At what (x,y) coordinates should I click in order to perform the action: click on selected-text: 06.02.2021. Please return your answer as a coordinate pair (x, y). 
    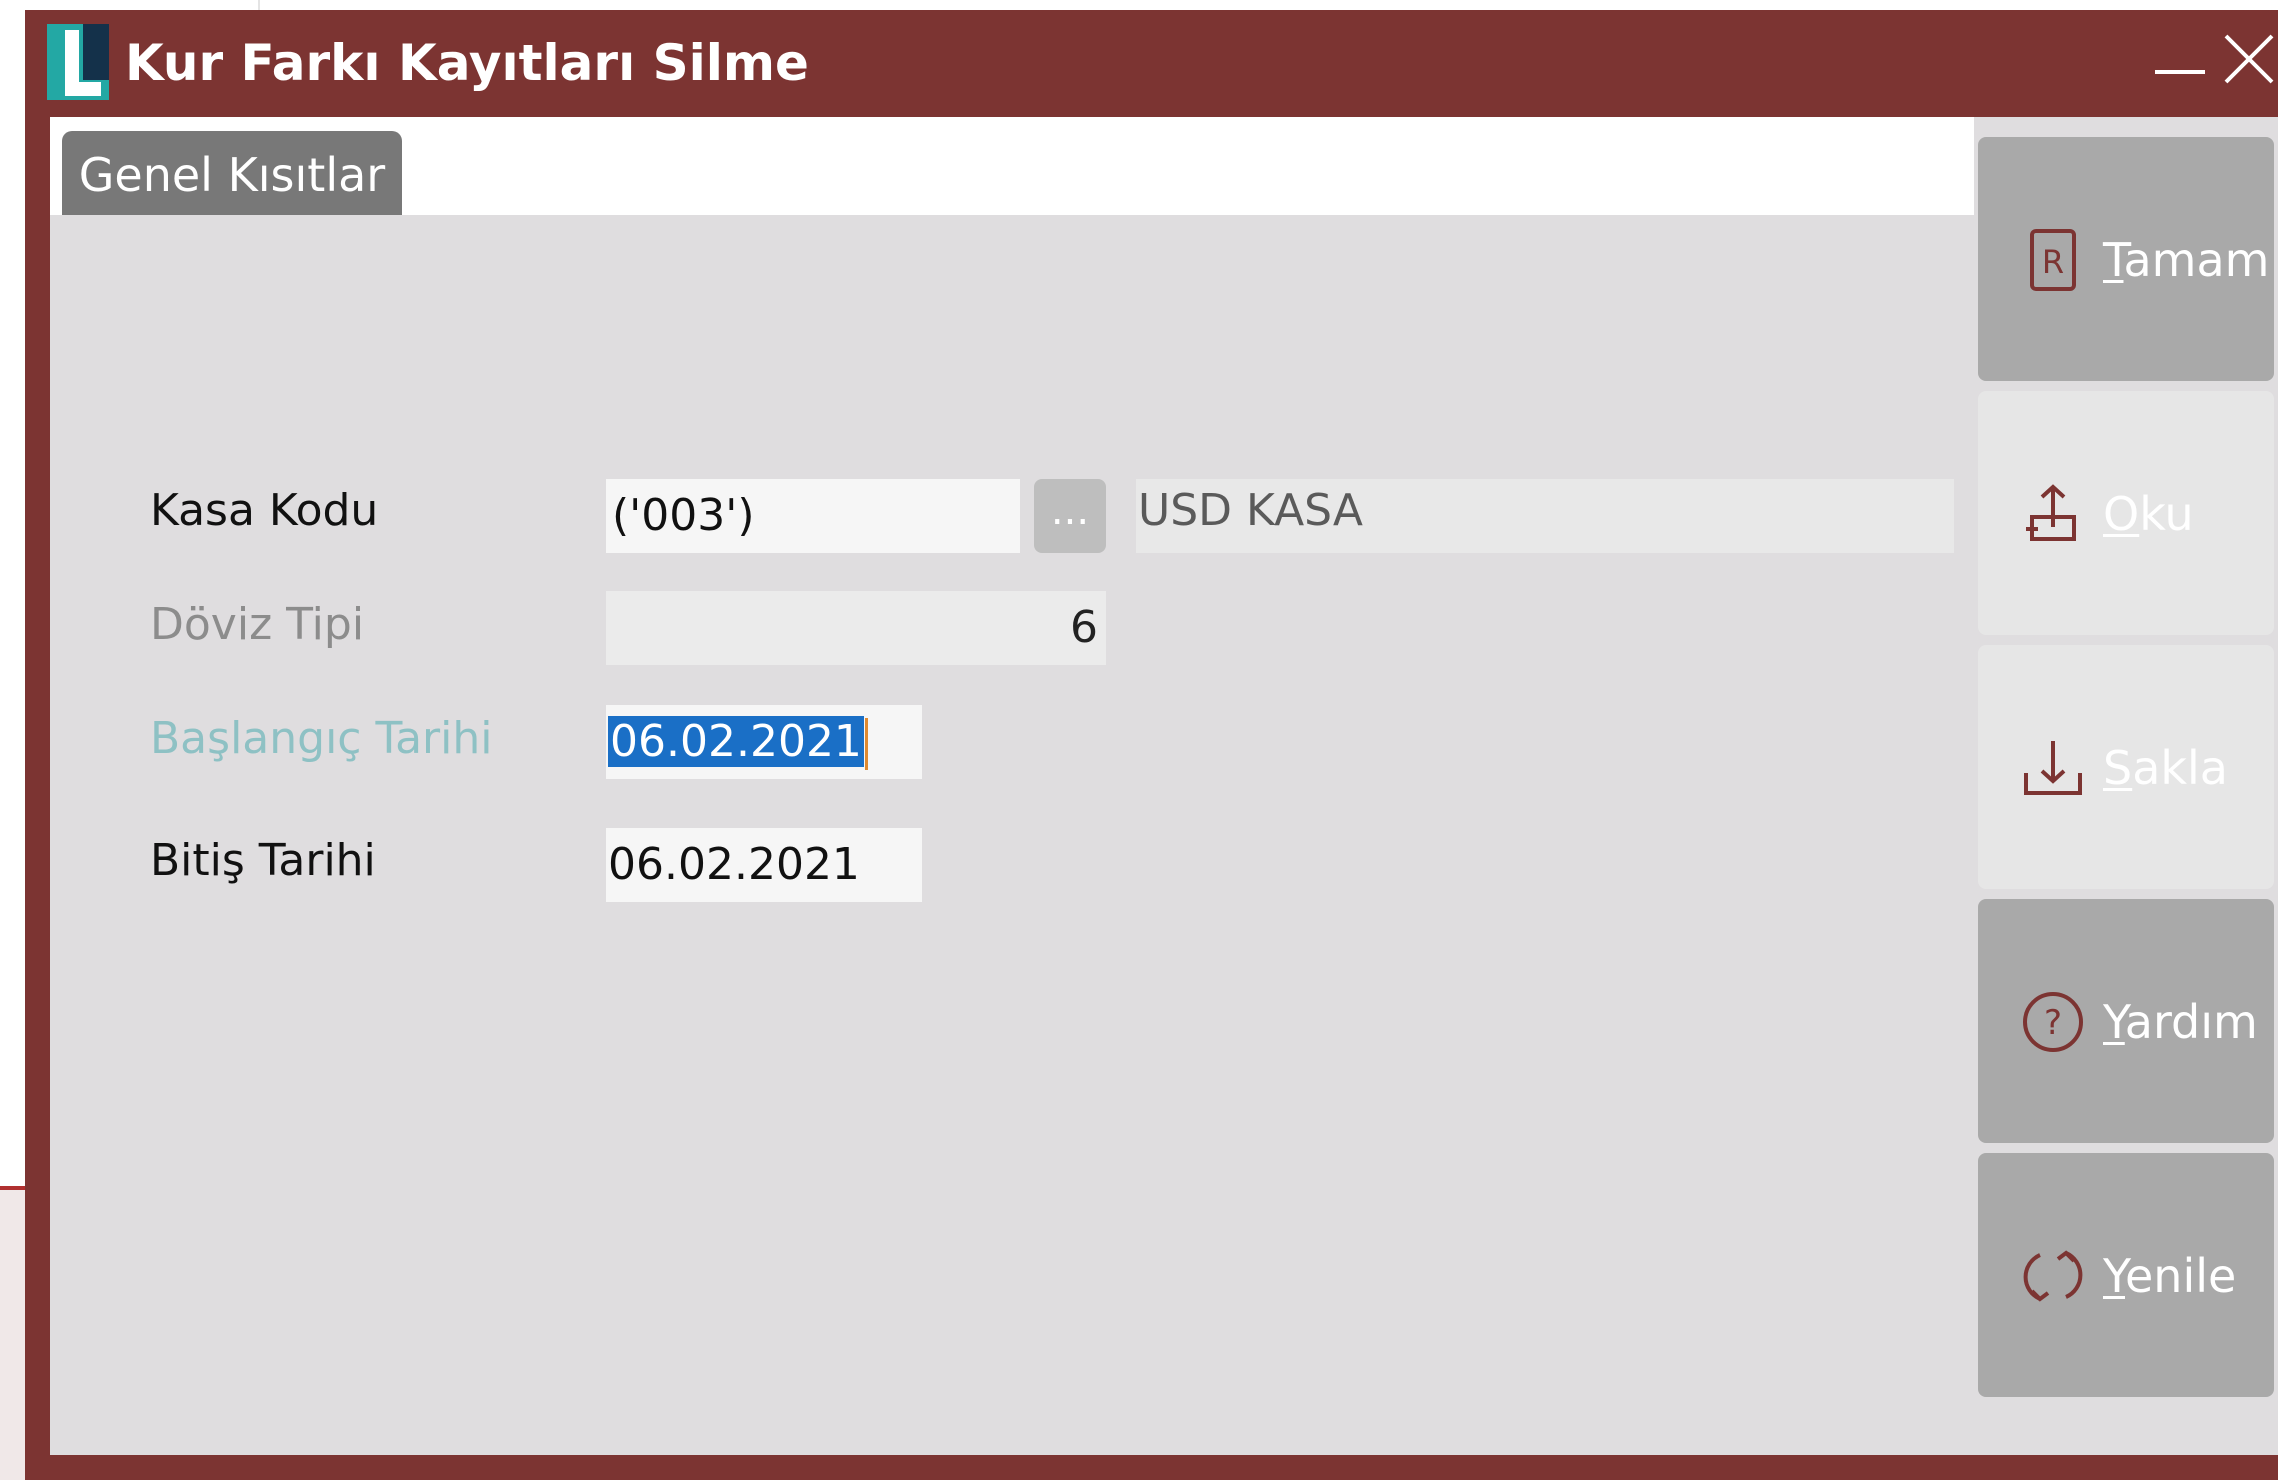
    Looking at the image, I should click on (736, 741).